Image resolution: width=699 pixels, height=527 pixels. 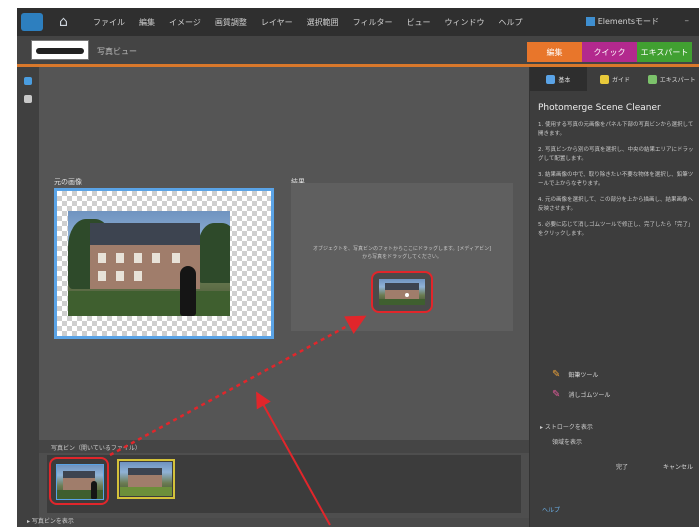 What do you see at coordinates (293, 458) in the screenshot?
I see `pointer-arrow` at bounding box center [293, 458].